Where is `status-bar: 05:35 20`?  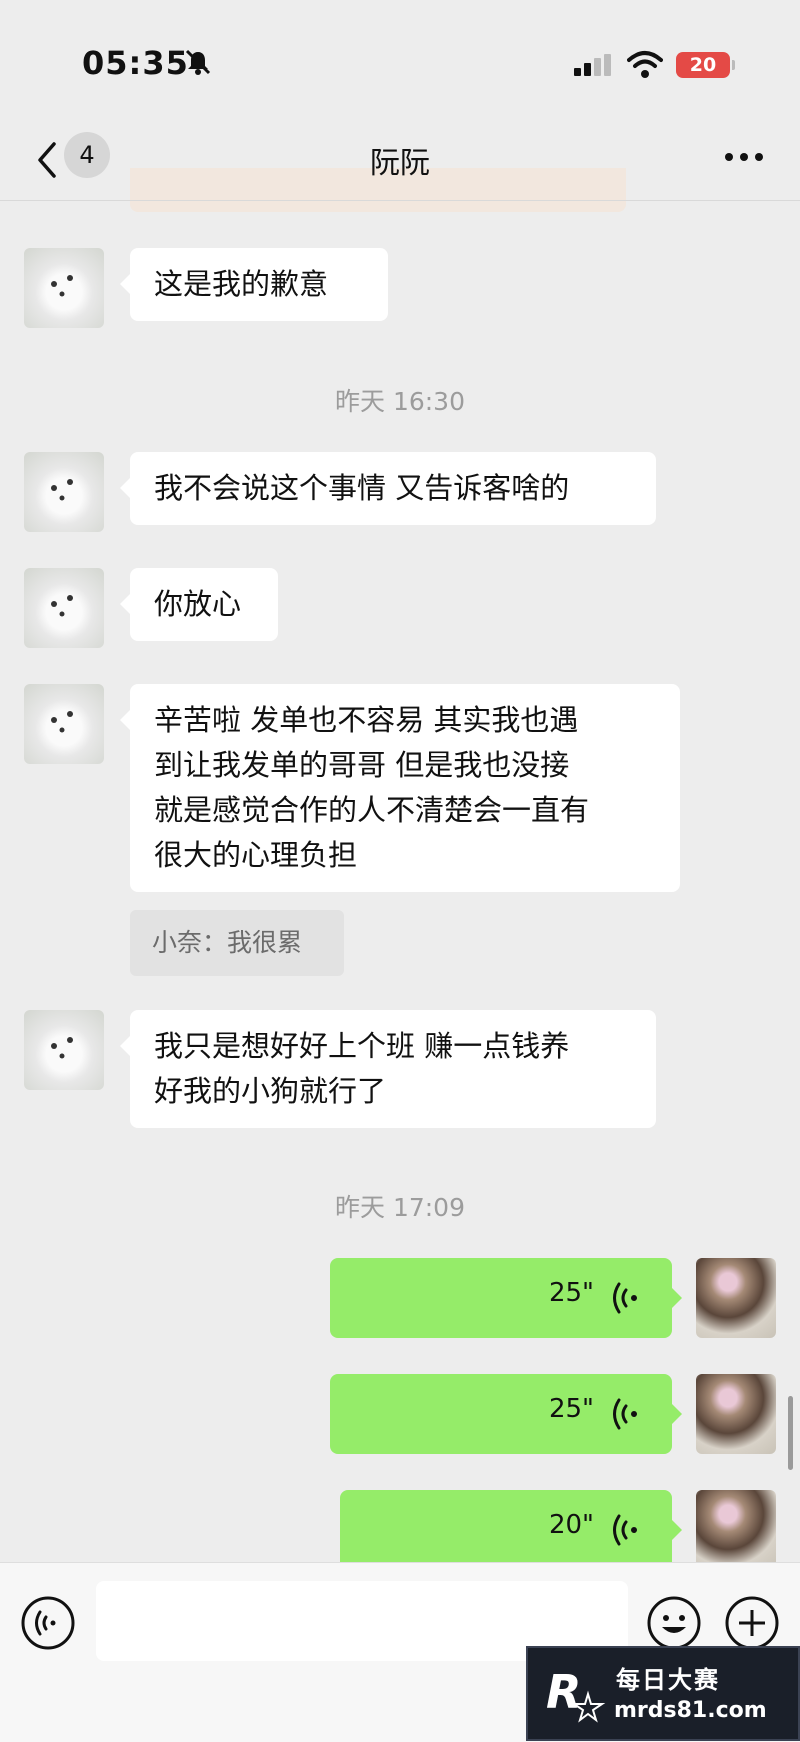
status-bar: 05:35 20 is located at coordinates (400, 65).